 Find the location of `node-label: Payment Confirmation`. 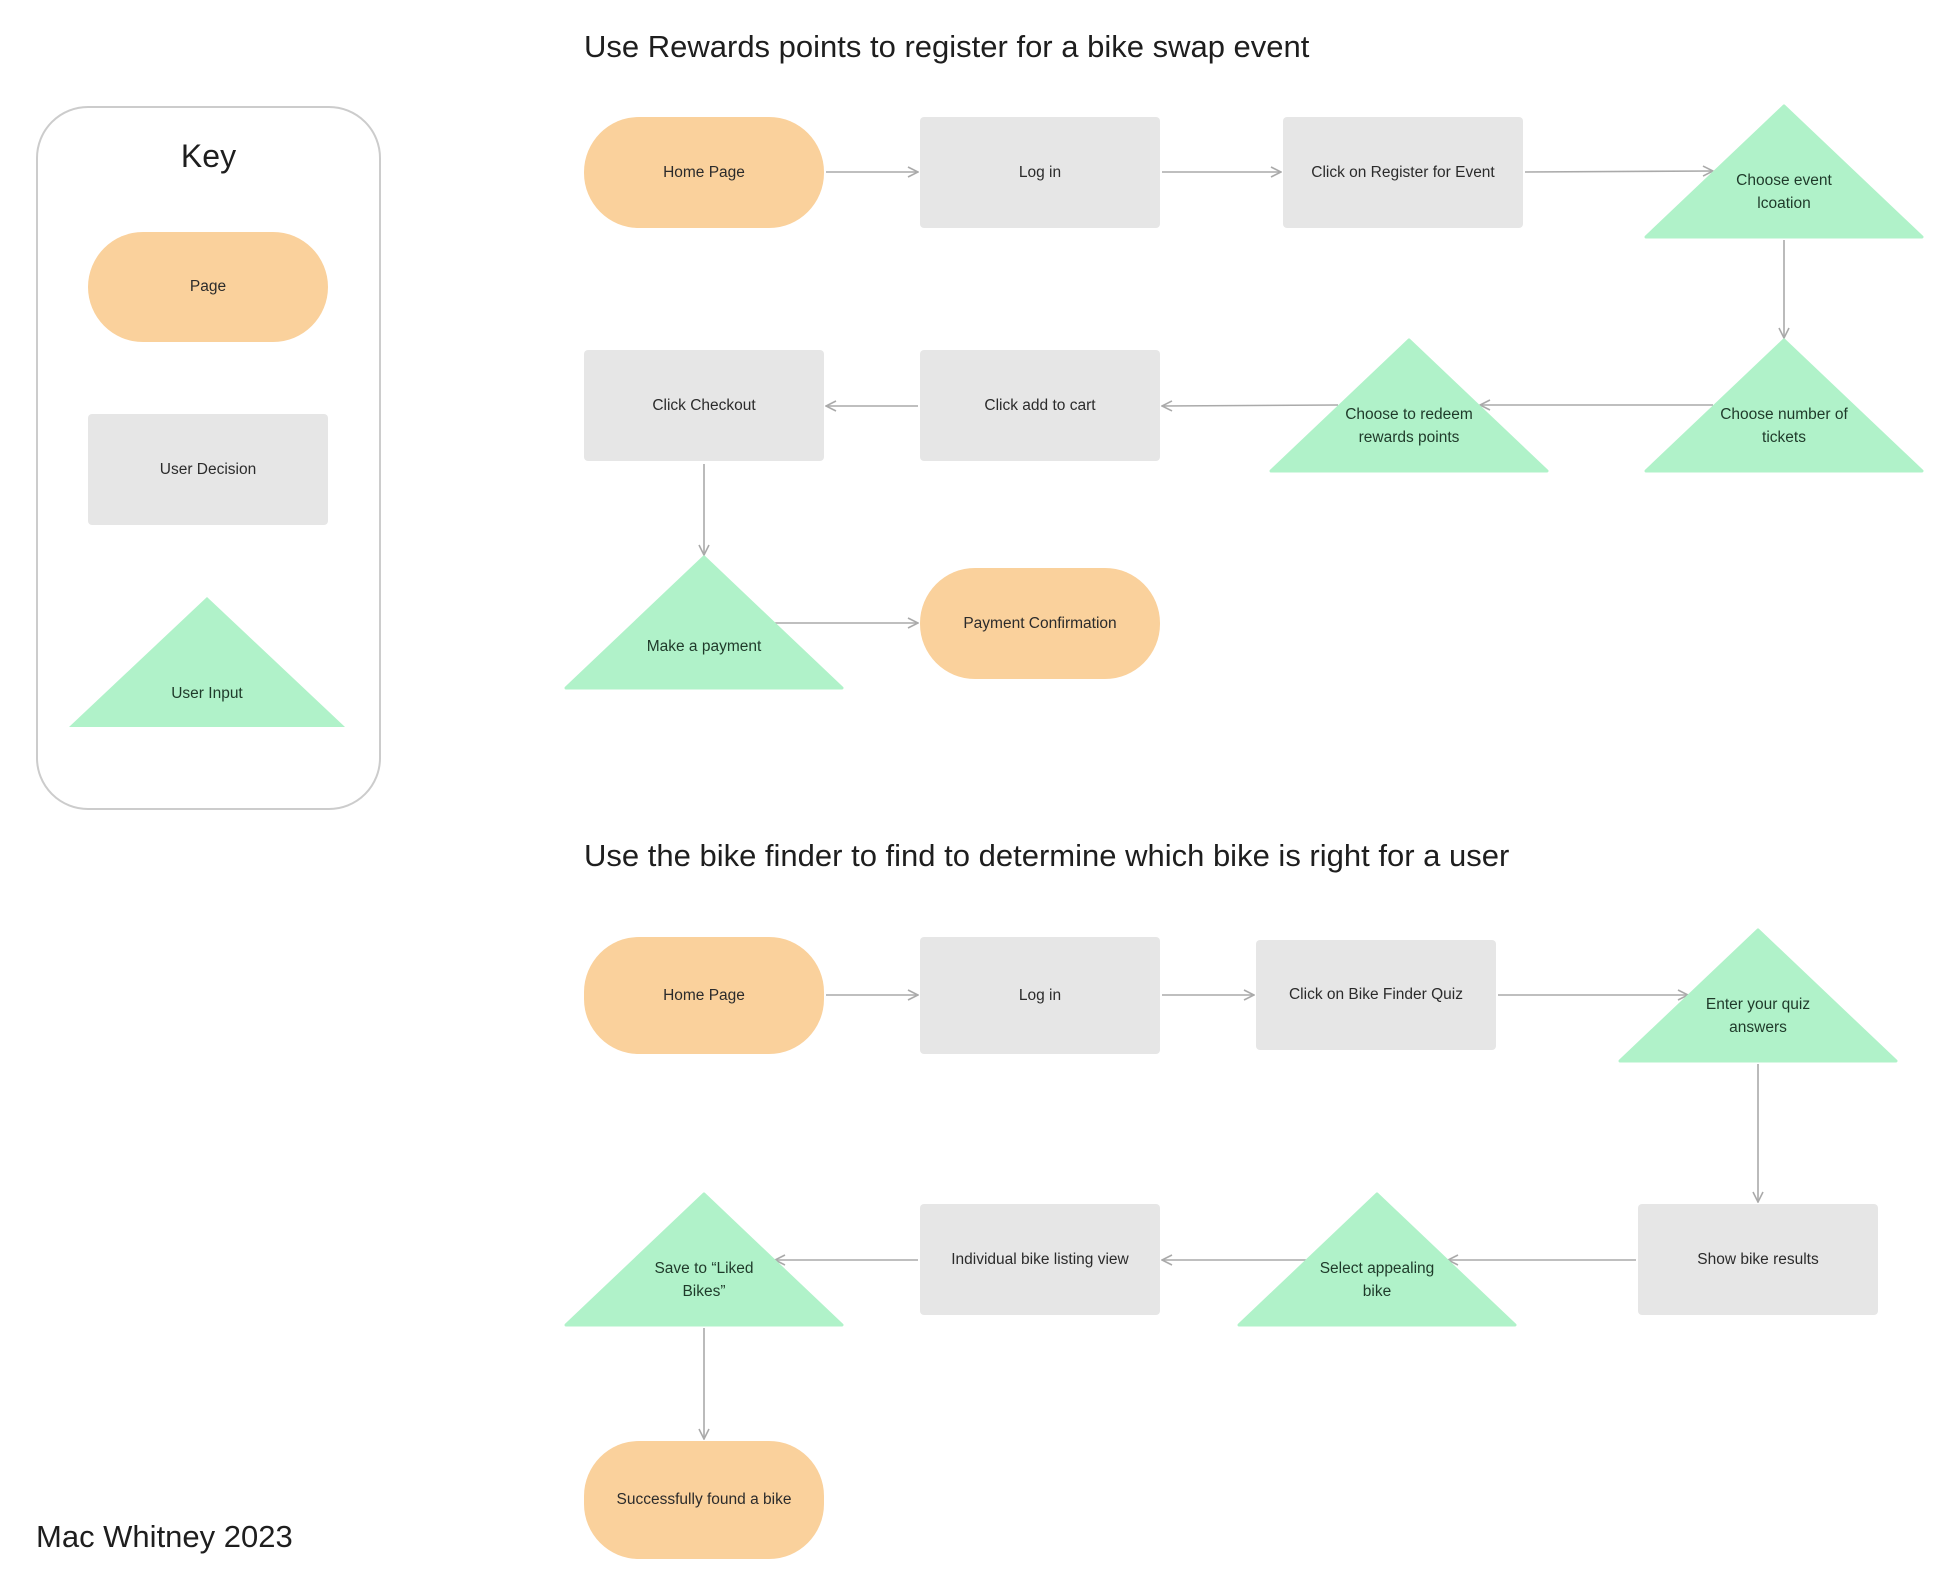

node-label: Payment Confirmation is located at coordinates (1040, 623).